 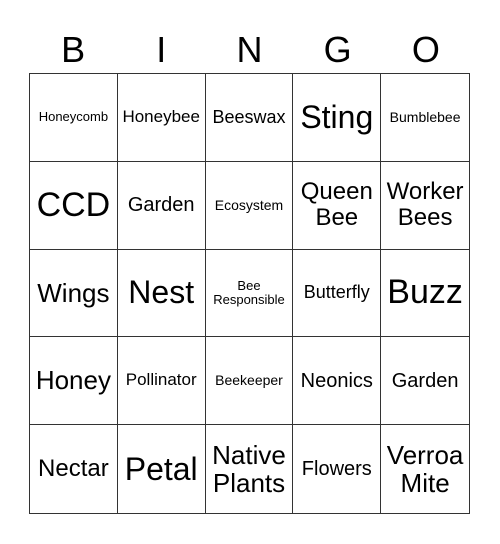 What do you see at coordinates (337, 118) in the screenshot?
I see `bingo-cell: Sting` at bounding box center [337, 118].